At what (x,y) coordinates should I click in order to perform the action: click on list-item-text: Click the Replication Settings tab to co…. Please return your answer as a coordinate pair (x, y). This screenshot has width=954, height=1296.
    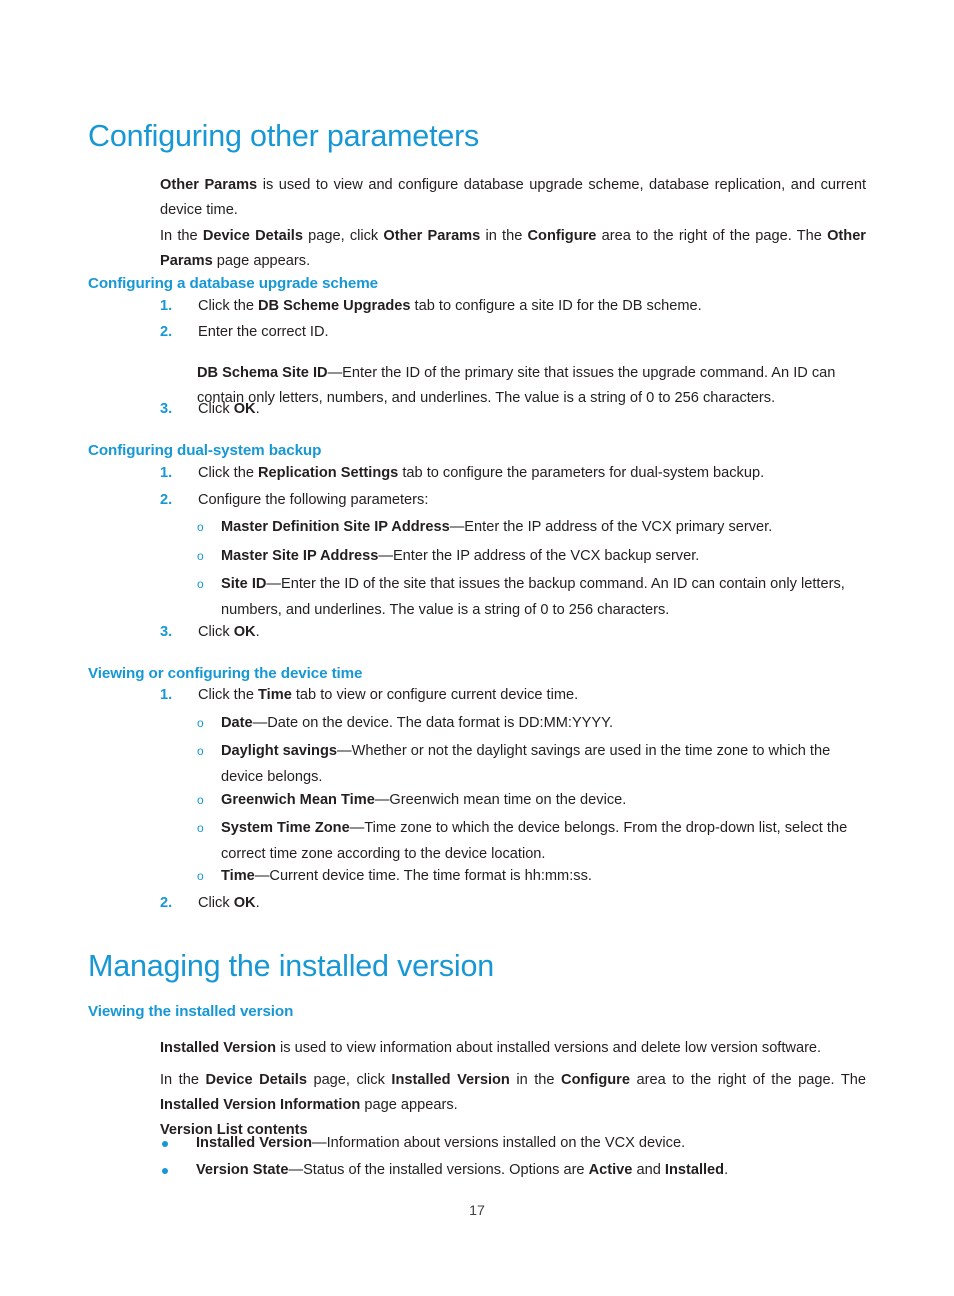
    Looking at the image, I should click on (481, 473).